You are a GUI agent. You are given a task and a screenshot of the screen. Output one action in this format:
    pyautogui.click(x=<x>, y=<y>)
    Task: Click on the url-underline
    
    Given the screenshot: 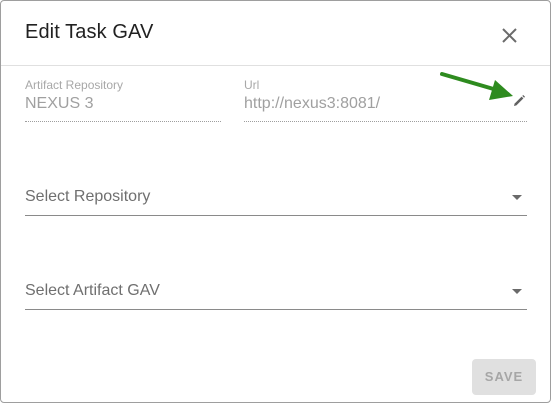 What is the action you would take?
    pyautogui.click(x=385, y=121)
    